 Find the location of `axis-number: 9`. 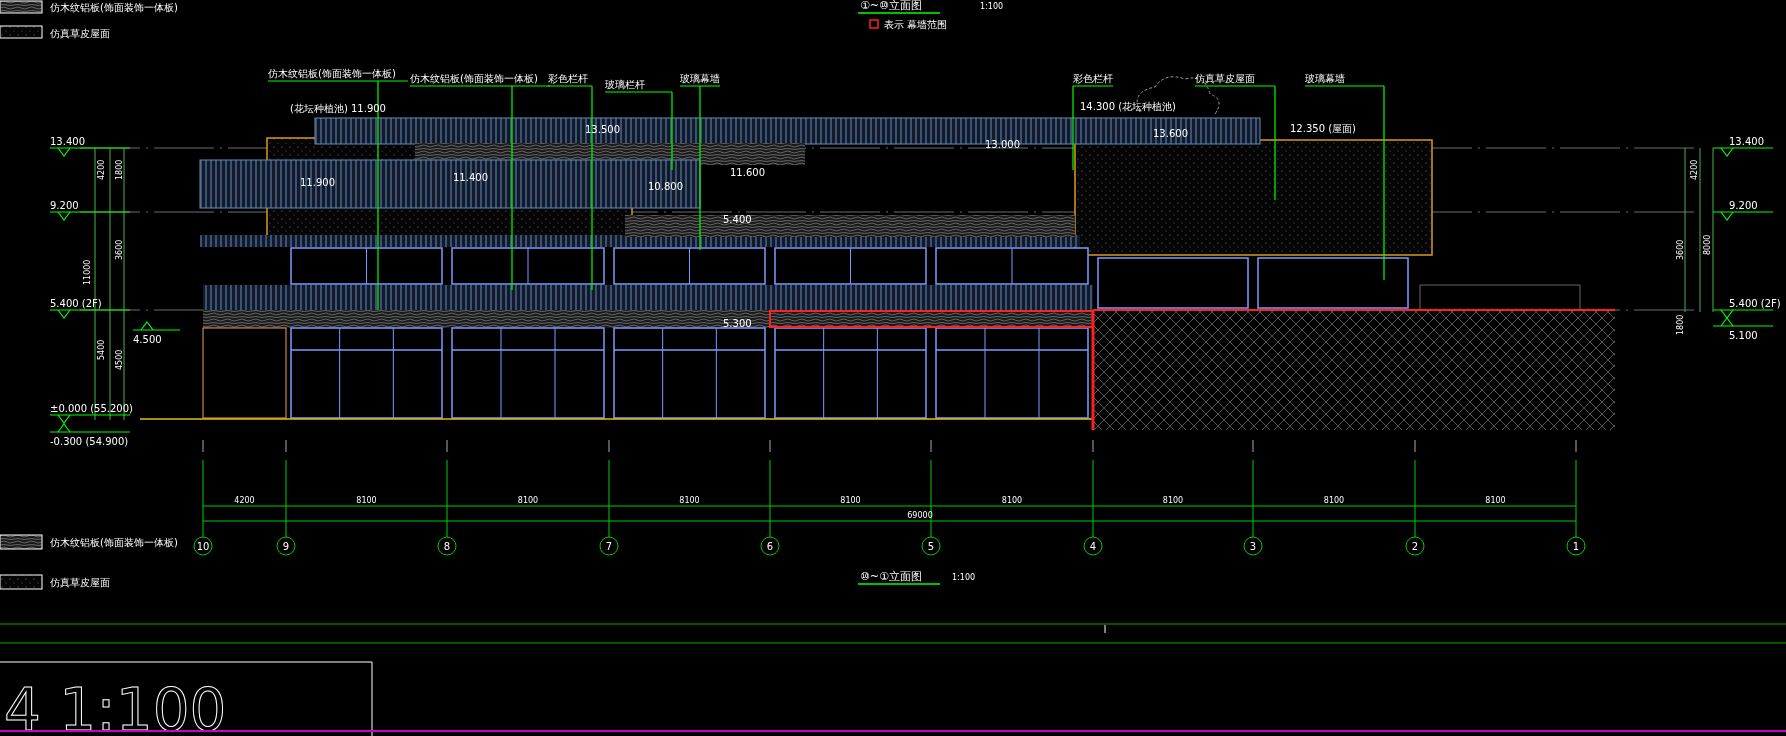

axis-number: 9 is located at coordinates (286, 546).